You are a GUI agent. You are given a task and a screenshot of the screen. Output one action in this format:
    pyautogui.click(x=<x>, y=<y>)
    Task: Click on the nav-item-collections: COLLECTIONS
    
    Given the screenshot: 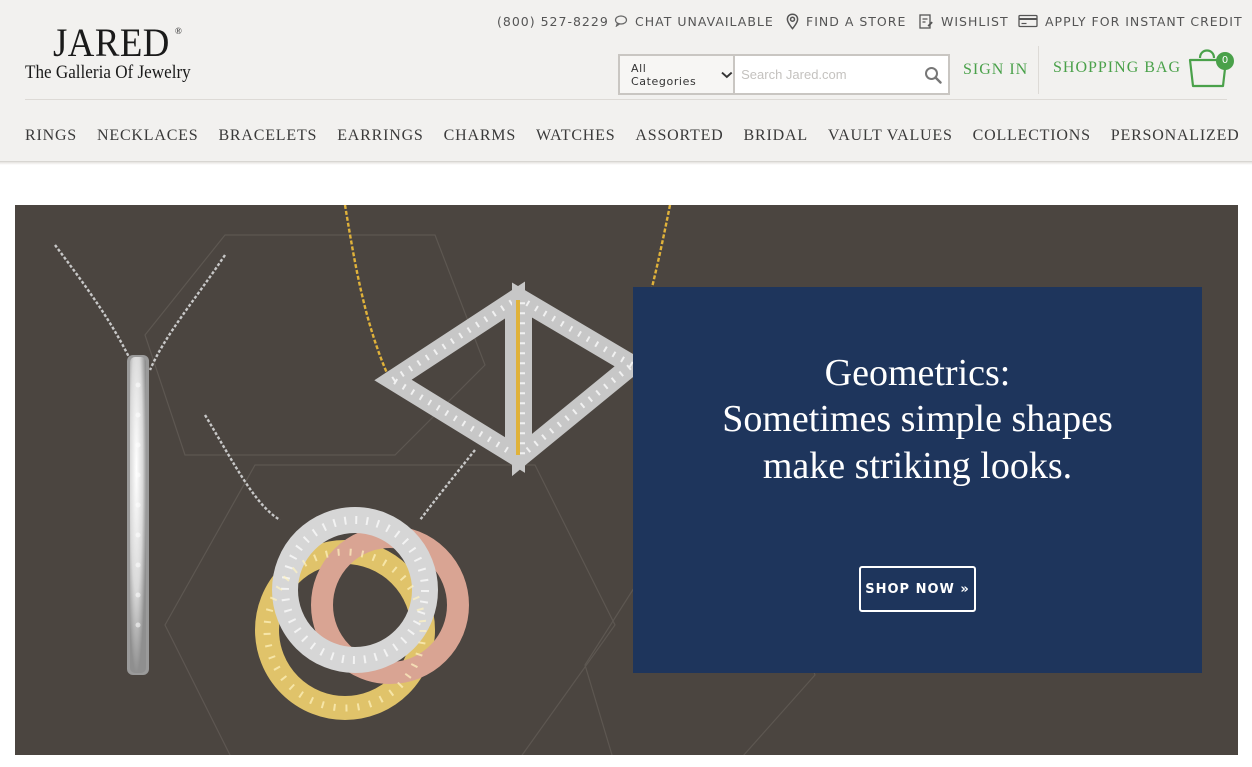 What is the action you would take?
    pyautogui.click(x=1032, y=136)
    